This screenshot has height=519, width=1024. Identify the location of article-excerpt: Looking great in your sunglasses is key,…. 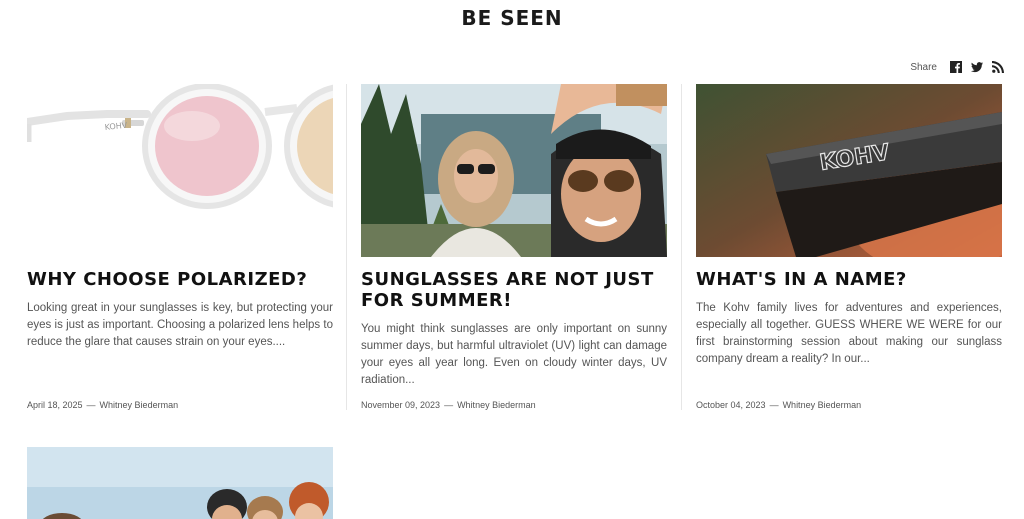
(180, 325).